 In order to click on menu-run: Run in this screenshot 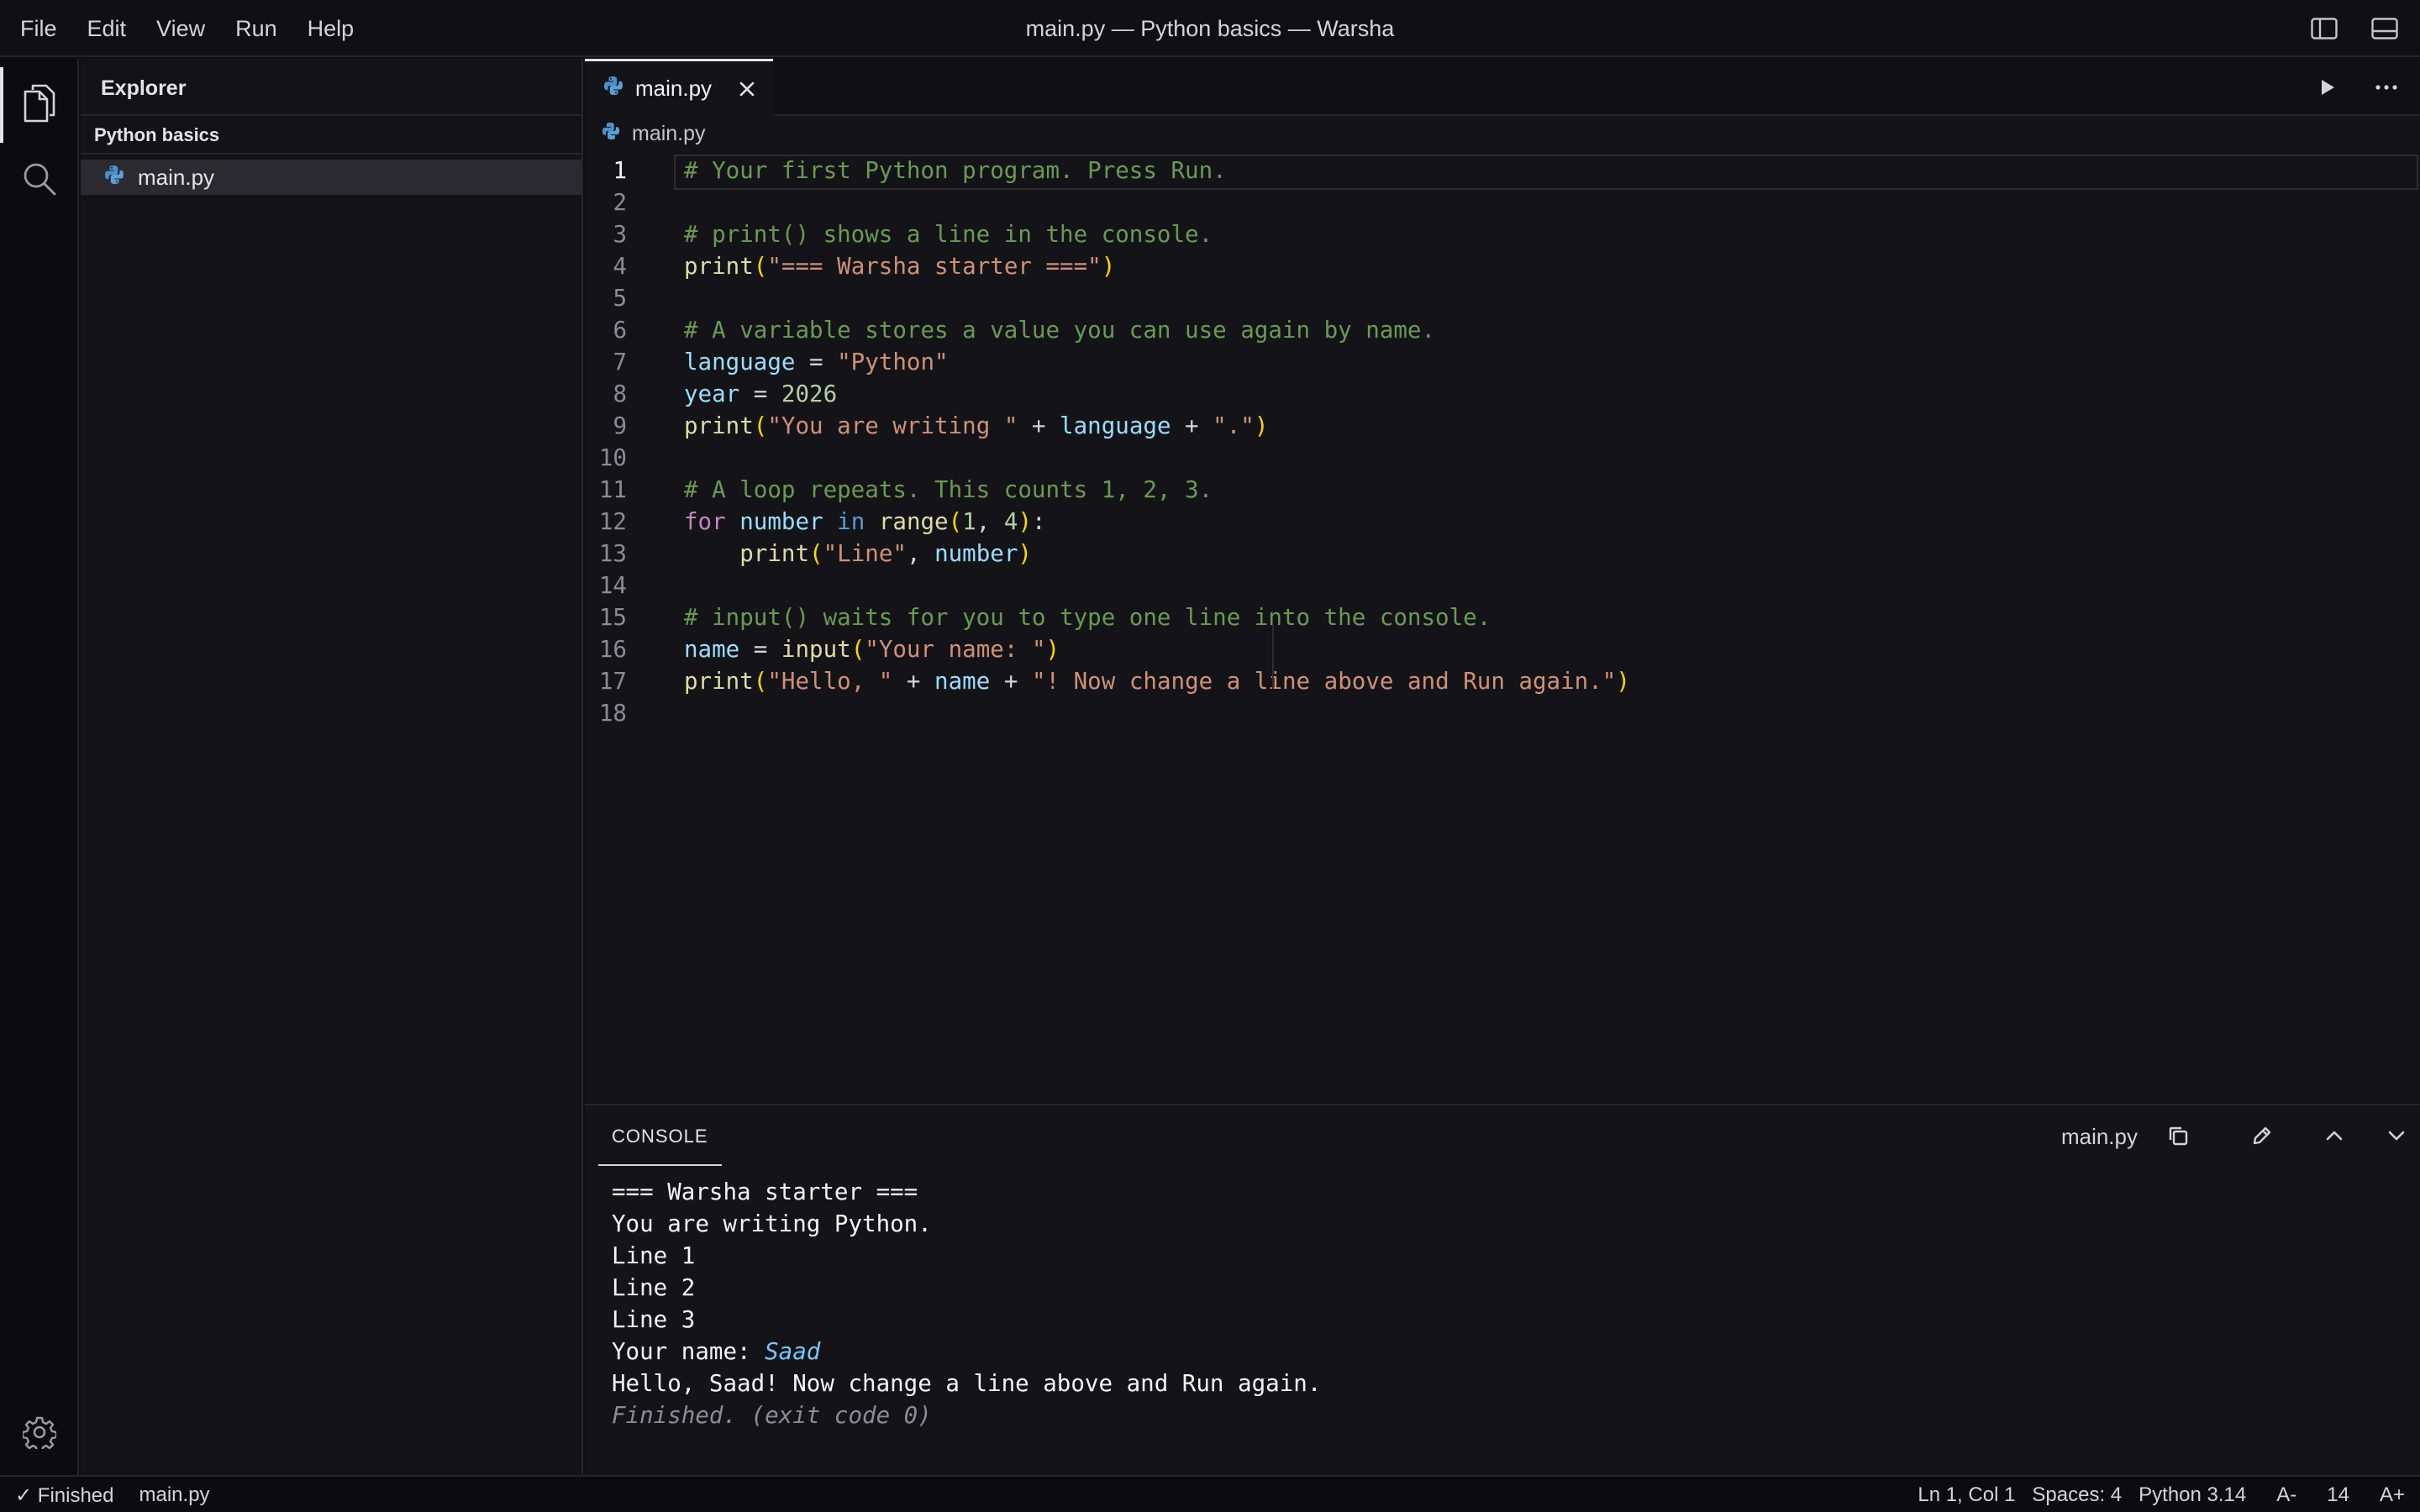, I will do `click(256, 29)`.